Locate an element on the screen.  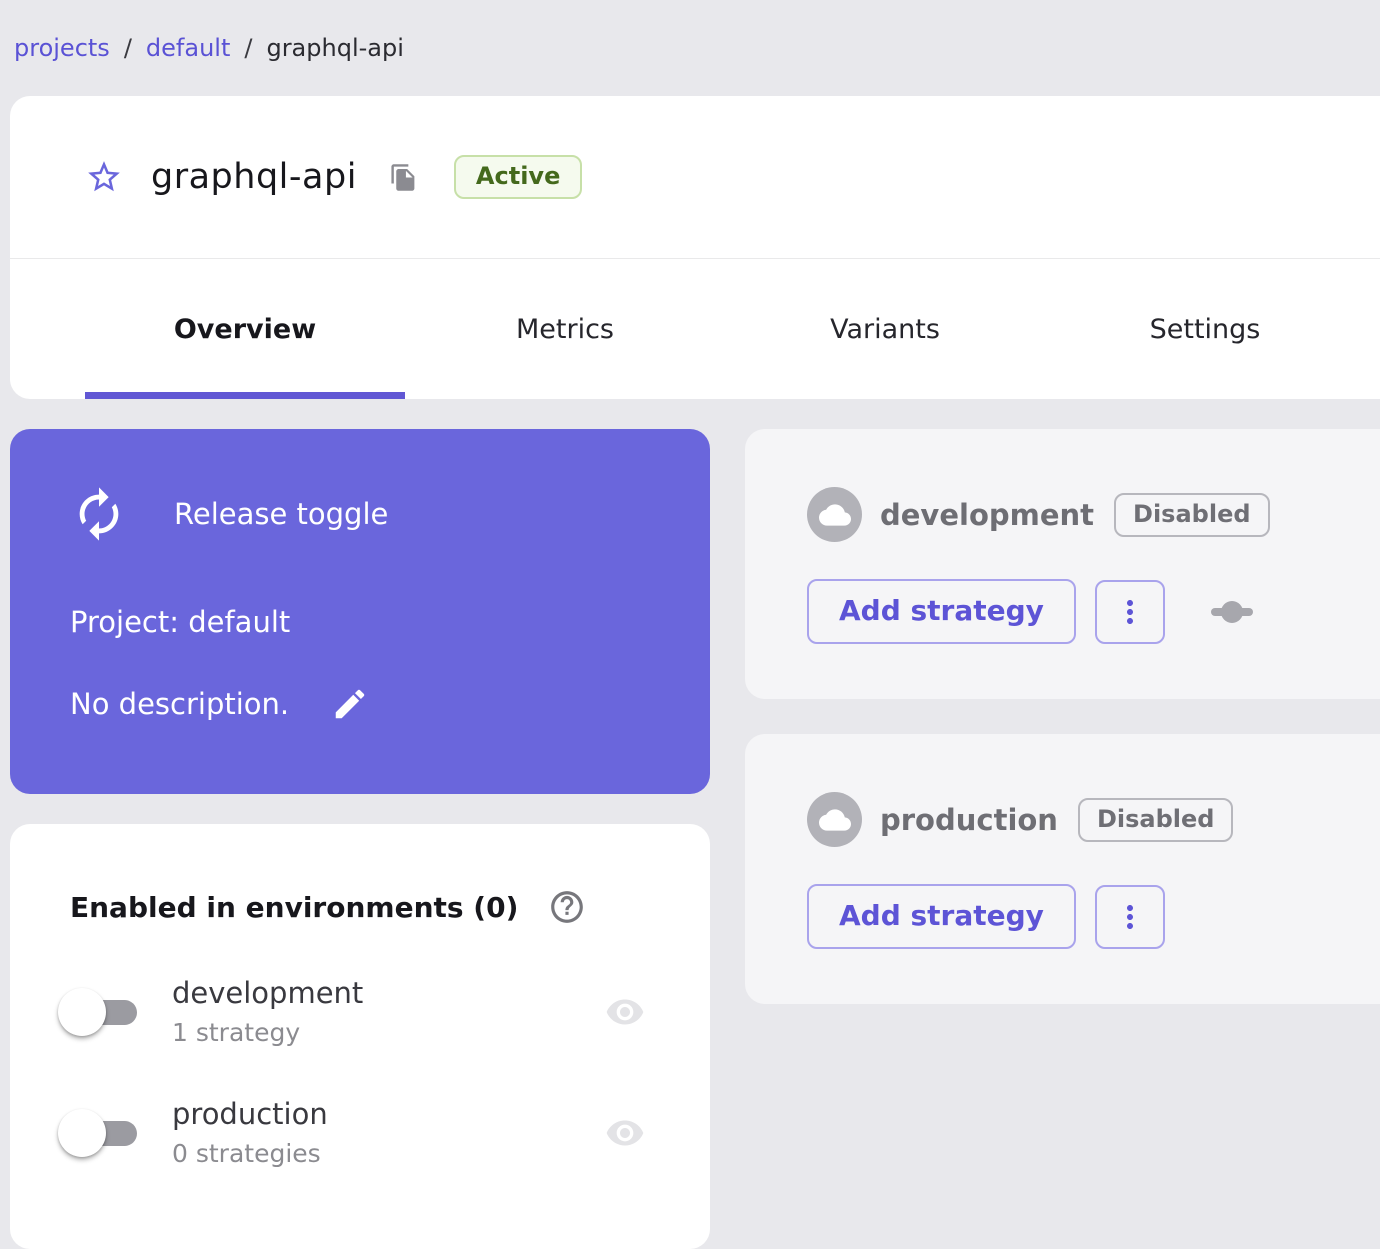
sync-icon is located at coordinates (99, 514).